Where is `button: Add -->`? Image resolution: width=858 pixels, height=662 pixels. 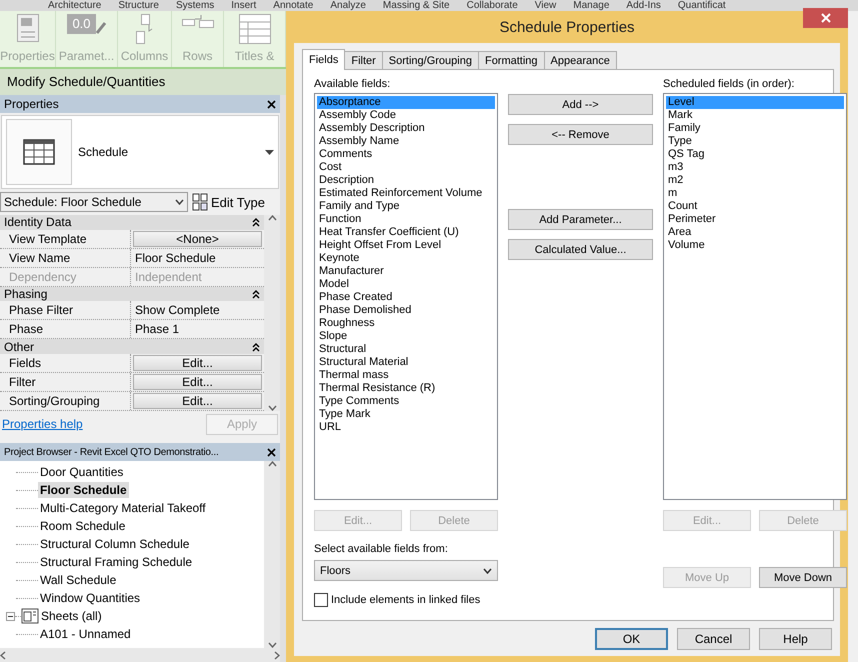 button: Add --> is located at coordinates (580, 104).